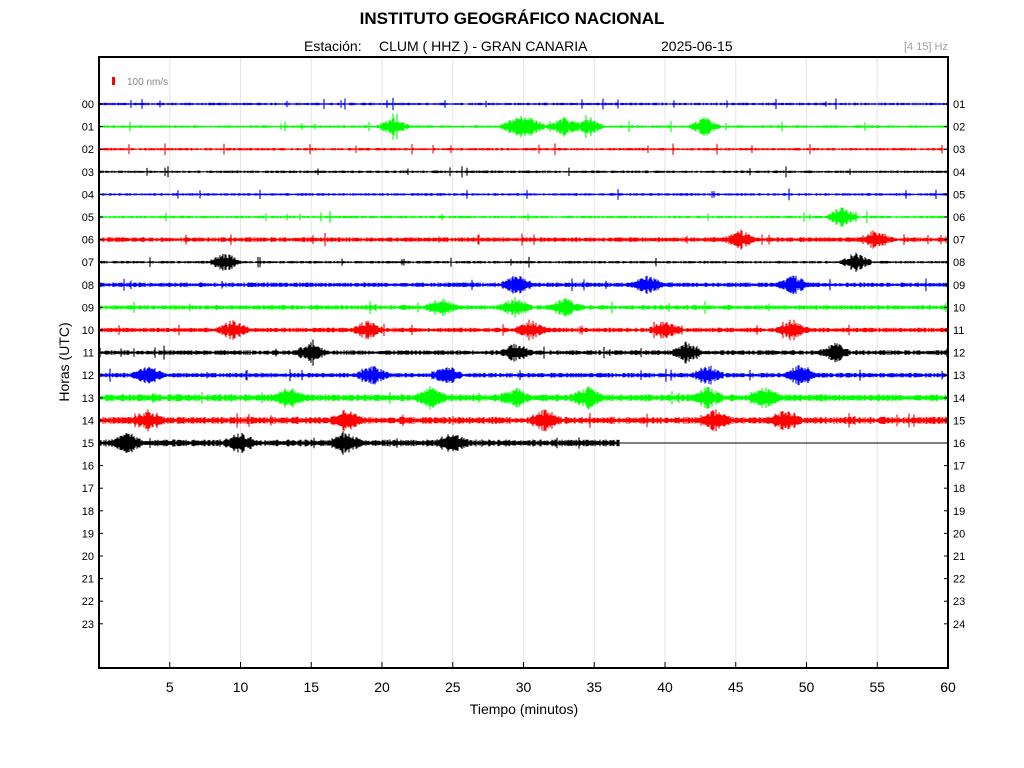  Describe the element at coordinates (382, 687) in the screenshot. I see `x-tick-label: 20` at that location.